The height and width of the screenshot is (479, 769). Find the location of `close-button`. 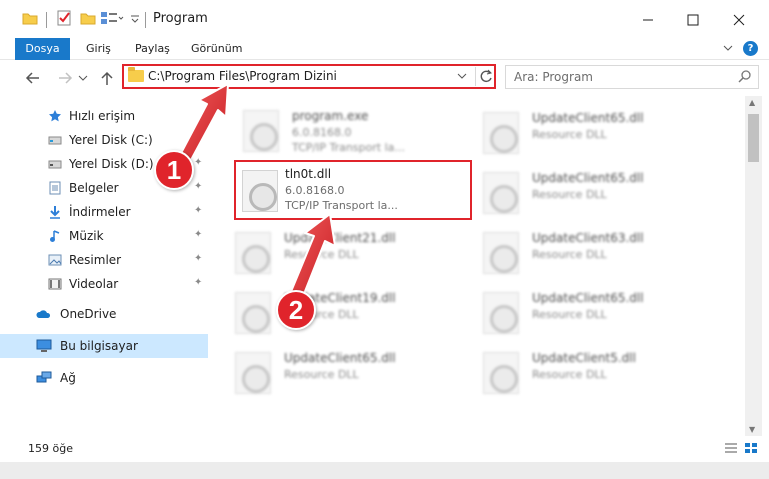

close-button is located at coordinates (739, 20).